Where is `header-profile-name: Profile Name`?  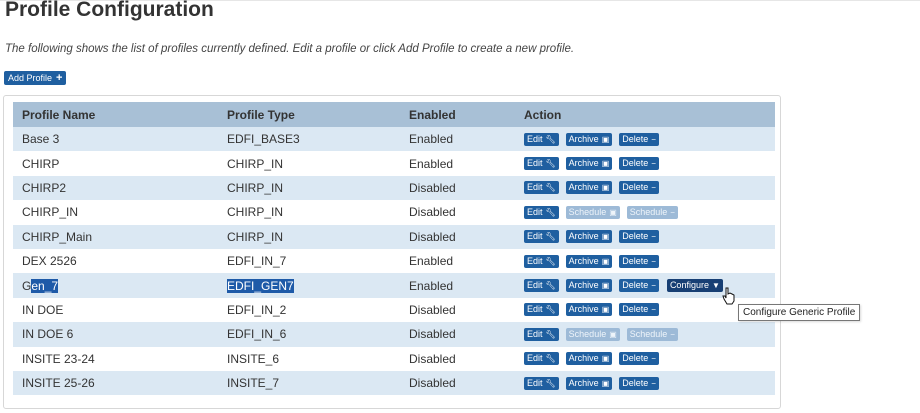 header-profile-name: Profile Name is located at coordinates (120, 114).